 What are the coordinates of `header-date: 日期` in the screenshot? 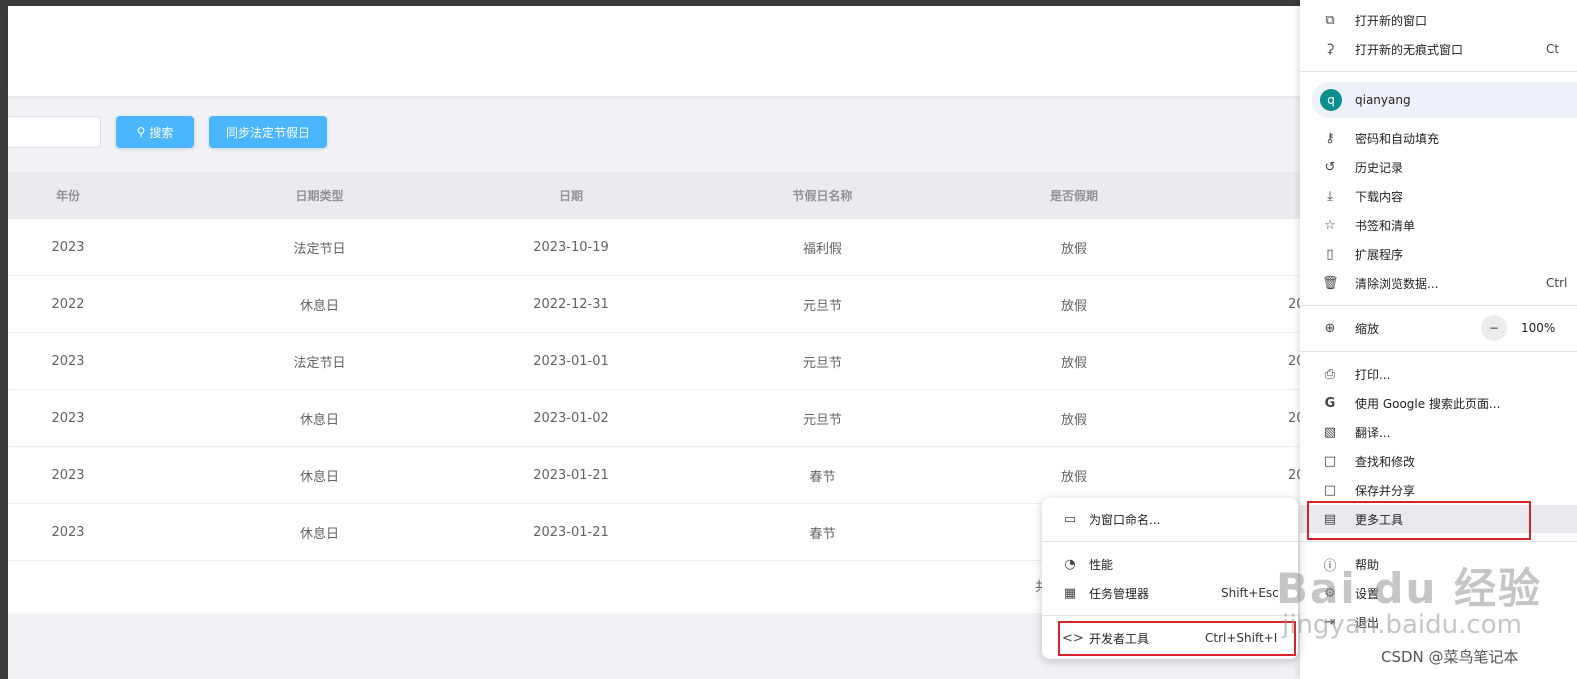 It's located at (570, 196).